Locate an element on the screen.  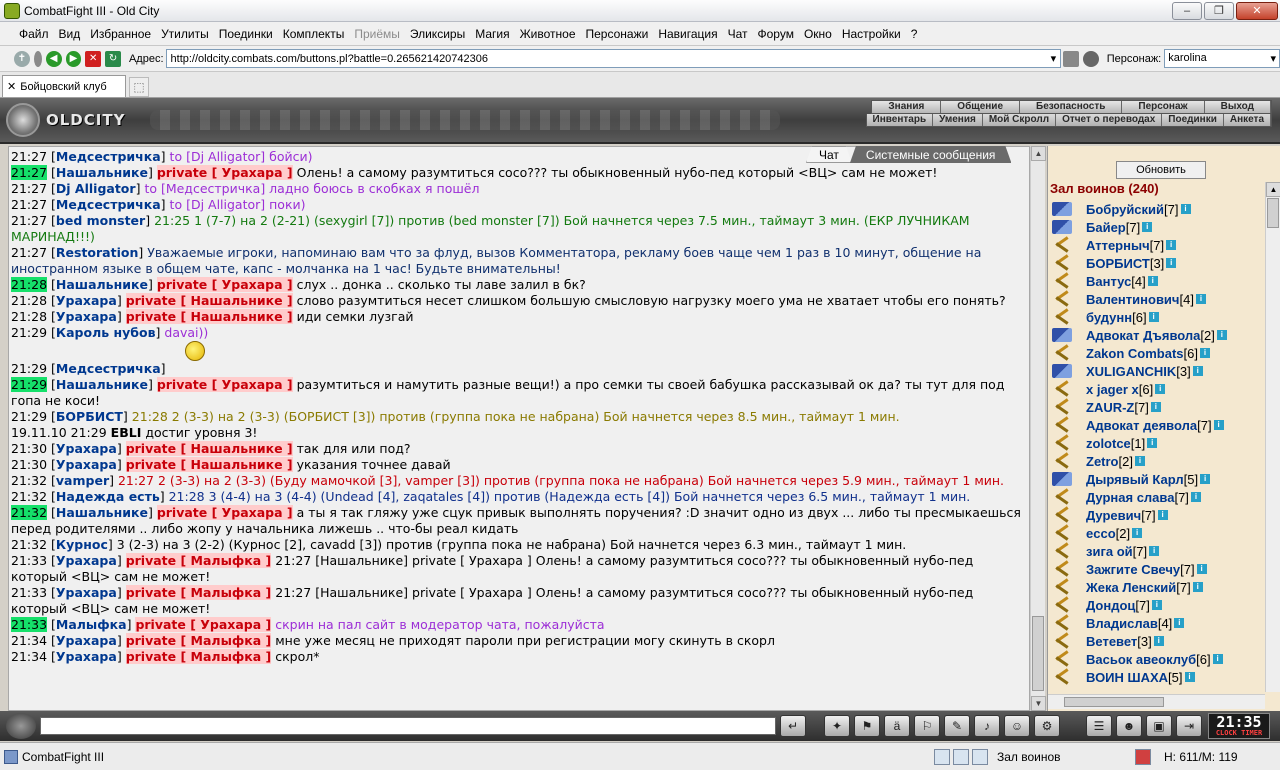
back-icon: ◀ is located at coordinates (53, 58).